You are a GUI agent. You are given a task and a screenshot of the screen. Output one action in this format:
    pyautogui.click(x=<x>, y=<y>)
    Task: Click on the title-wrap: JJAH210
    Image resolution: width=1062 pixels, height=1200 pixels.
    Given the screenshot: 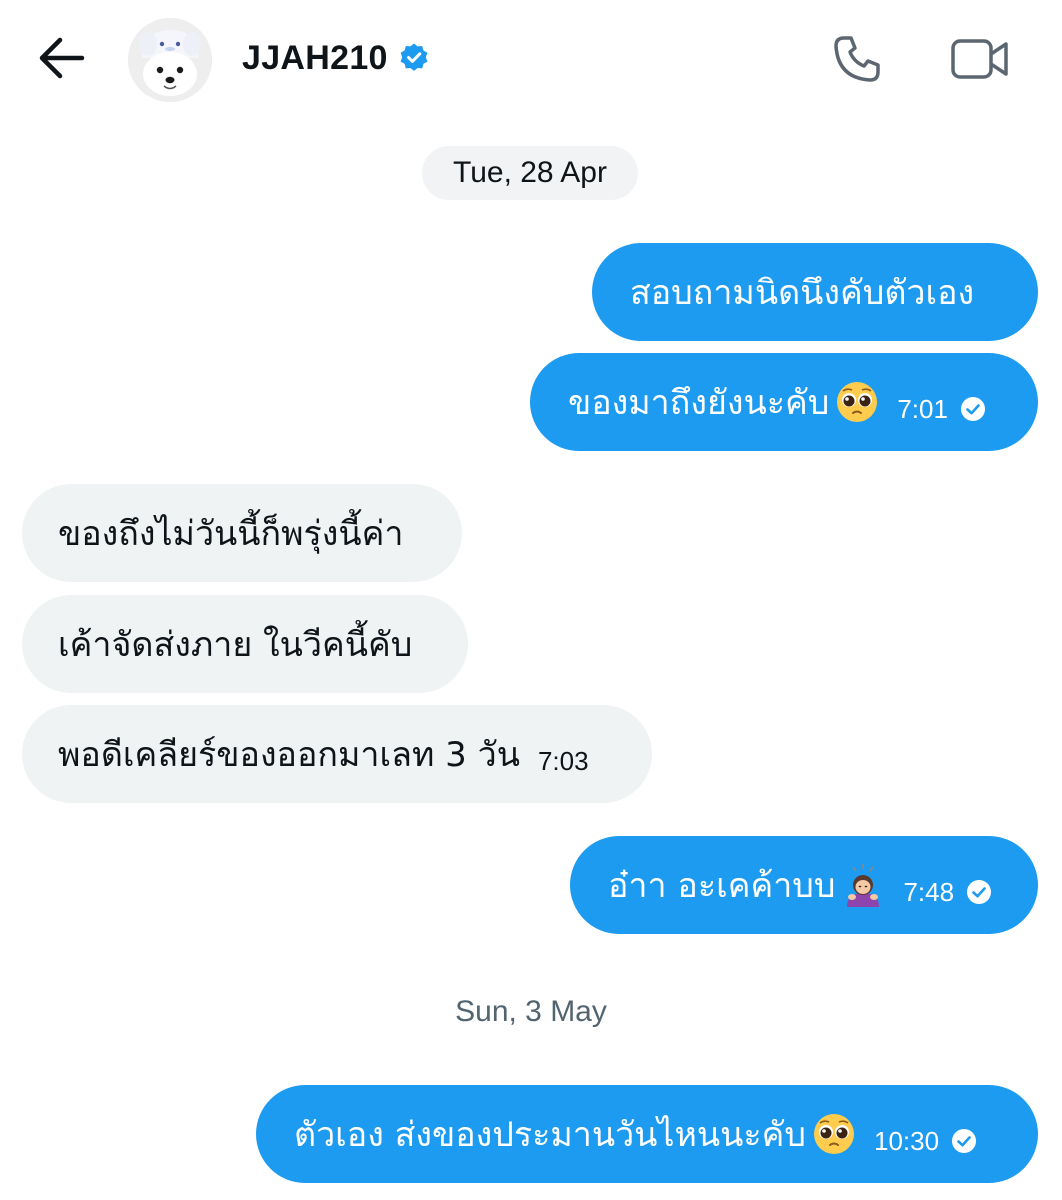 What is the action you would take?
    pyautogui.click(x=336, y=58)
    